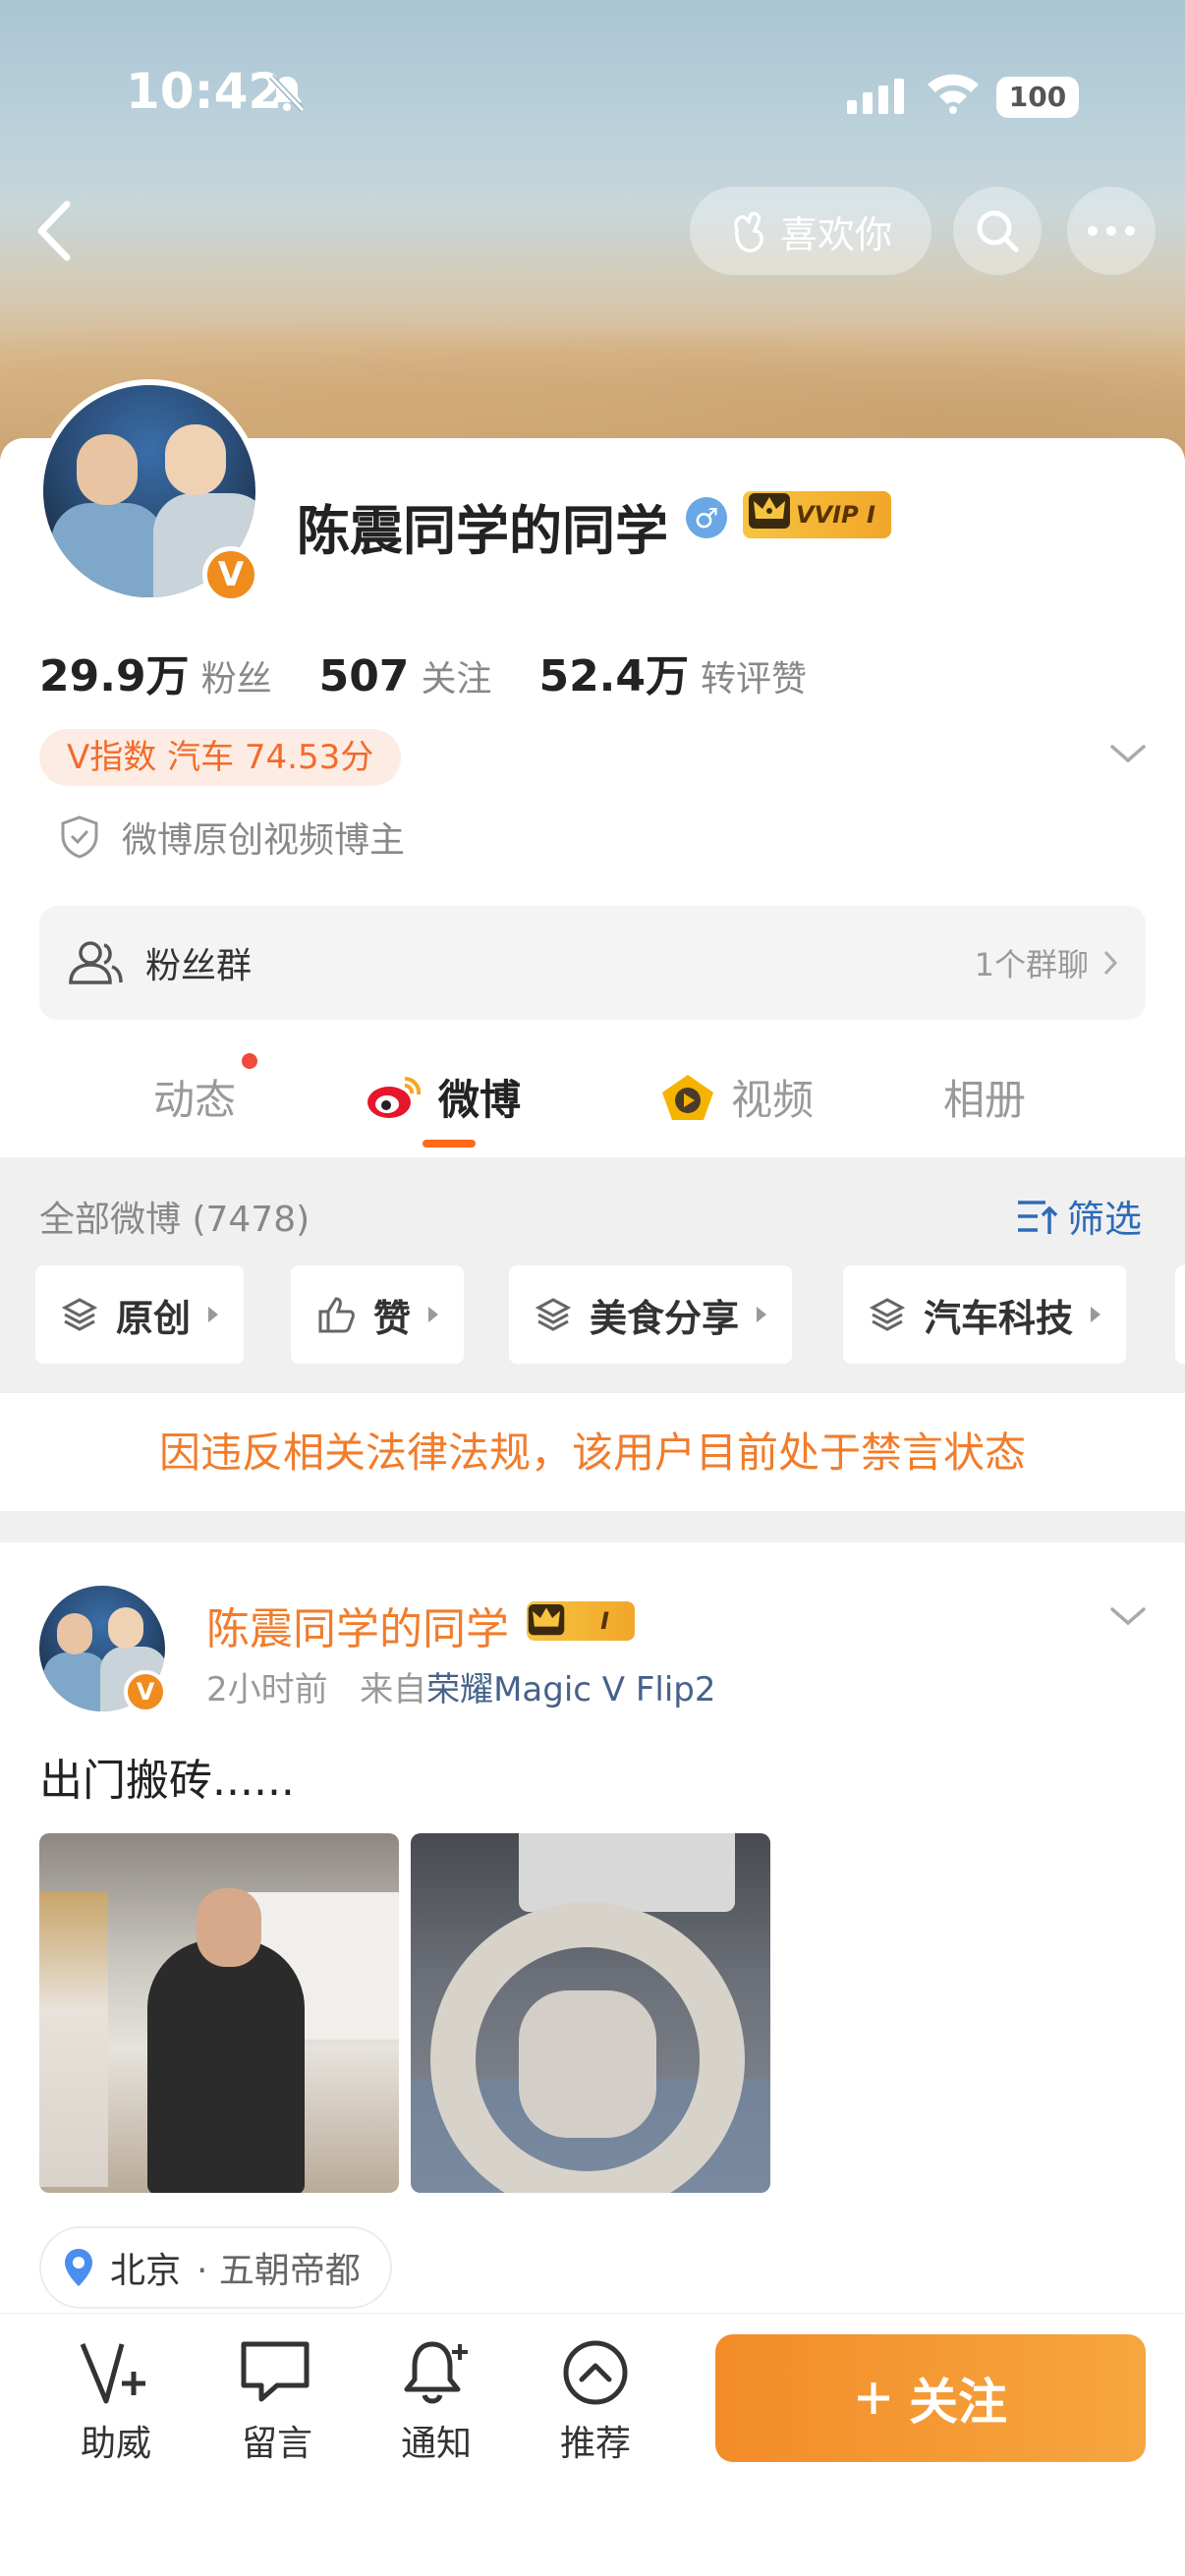 This screenshot has height=2576, width=1185. Describe the element at coordinates (231, 574) in the screenshot. I see `verified-badge: V` at that location.